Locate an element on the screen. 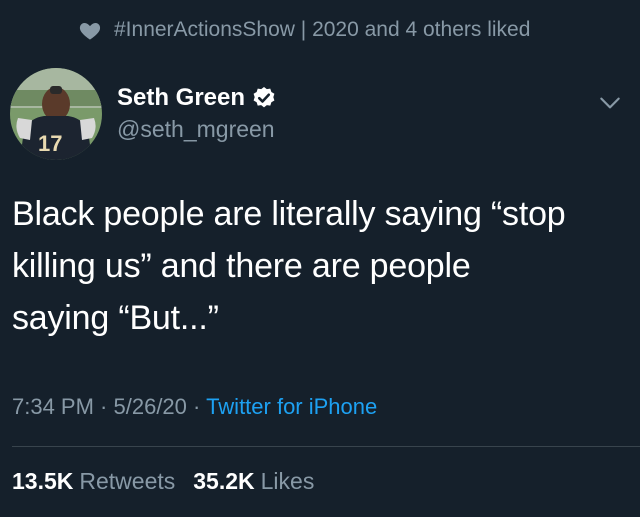  tweet-stats: 13.5K Retweets 35.2K Likes is located at coordinates (172, 481).